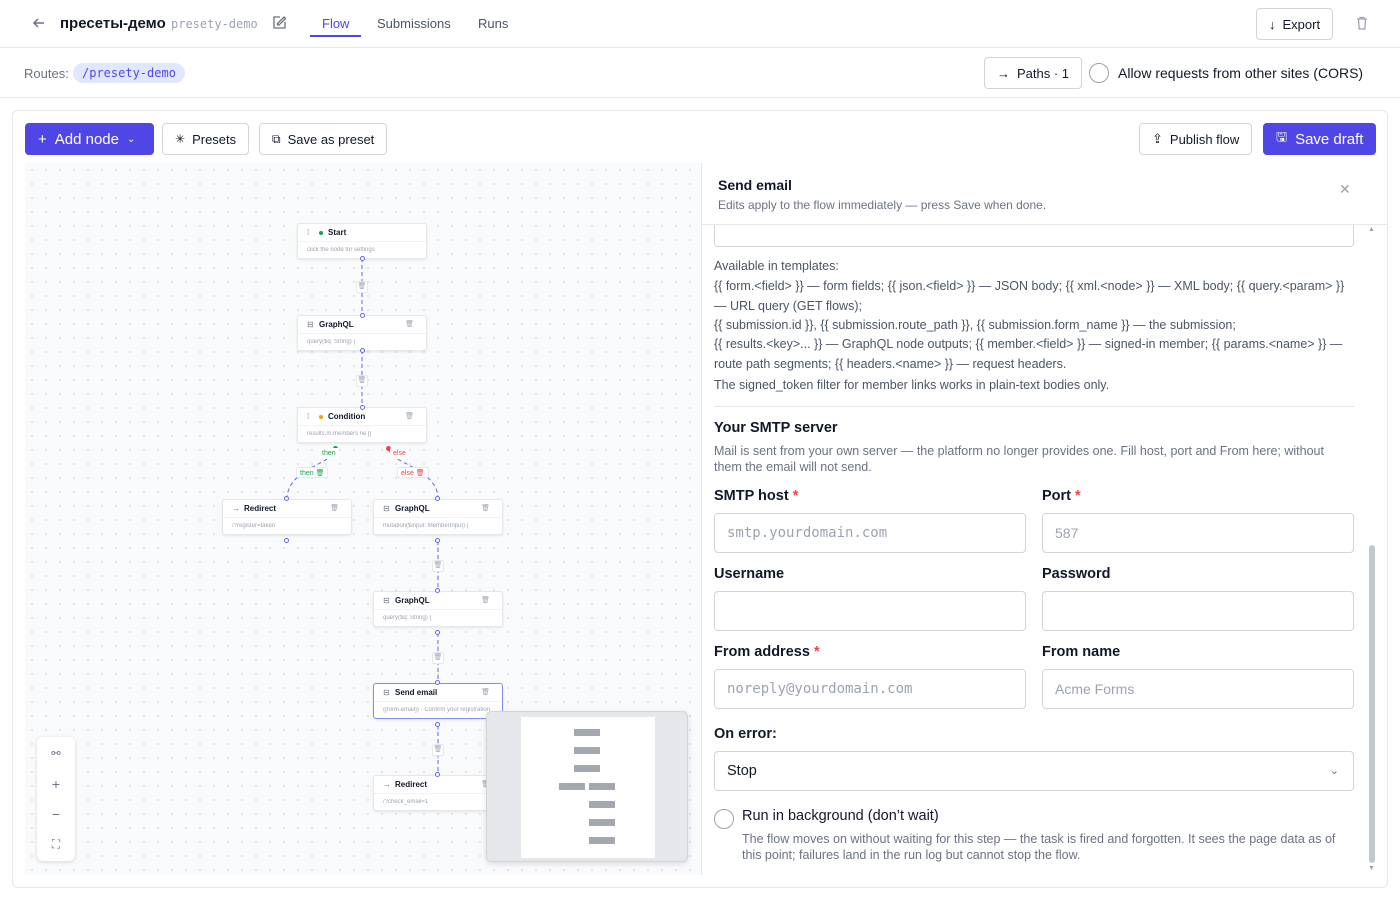 This screenshot has width=1400, height=900. I want to click on smtp-host-input: smtp.yourdomain.com, so click(870, 533).